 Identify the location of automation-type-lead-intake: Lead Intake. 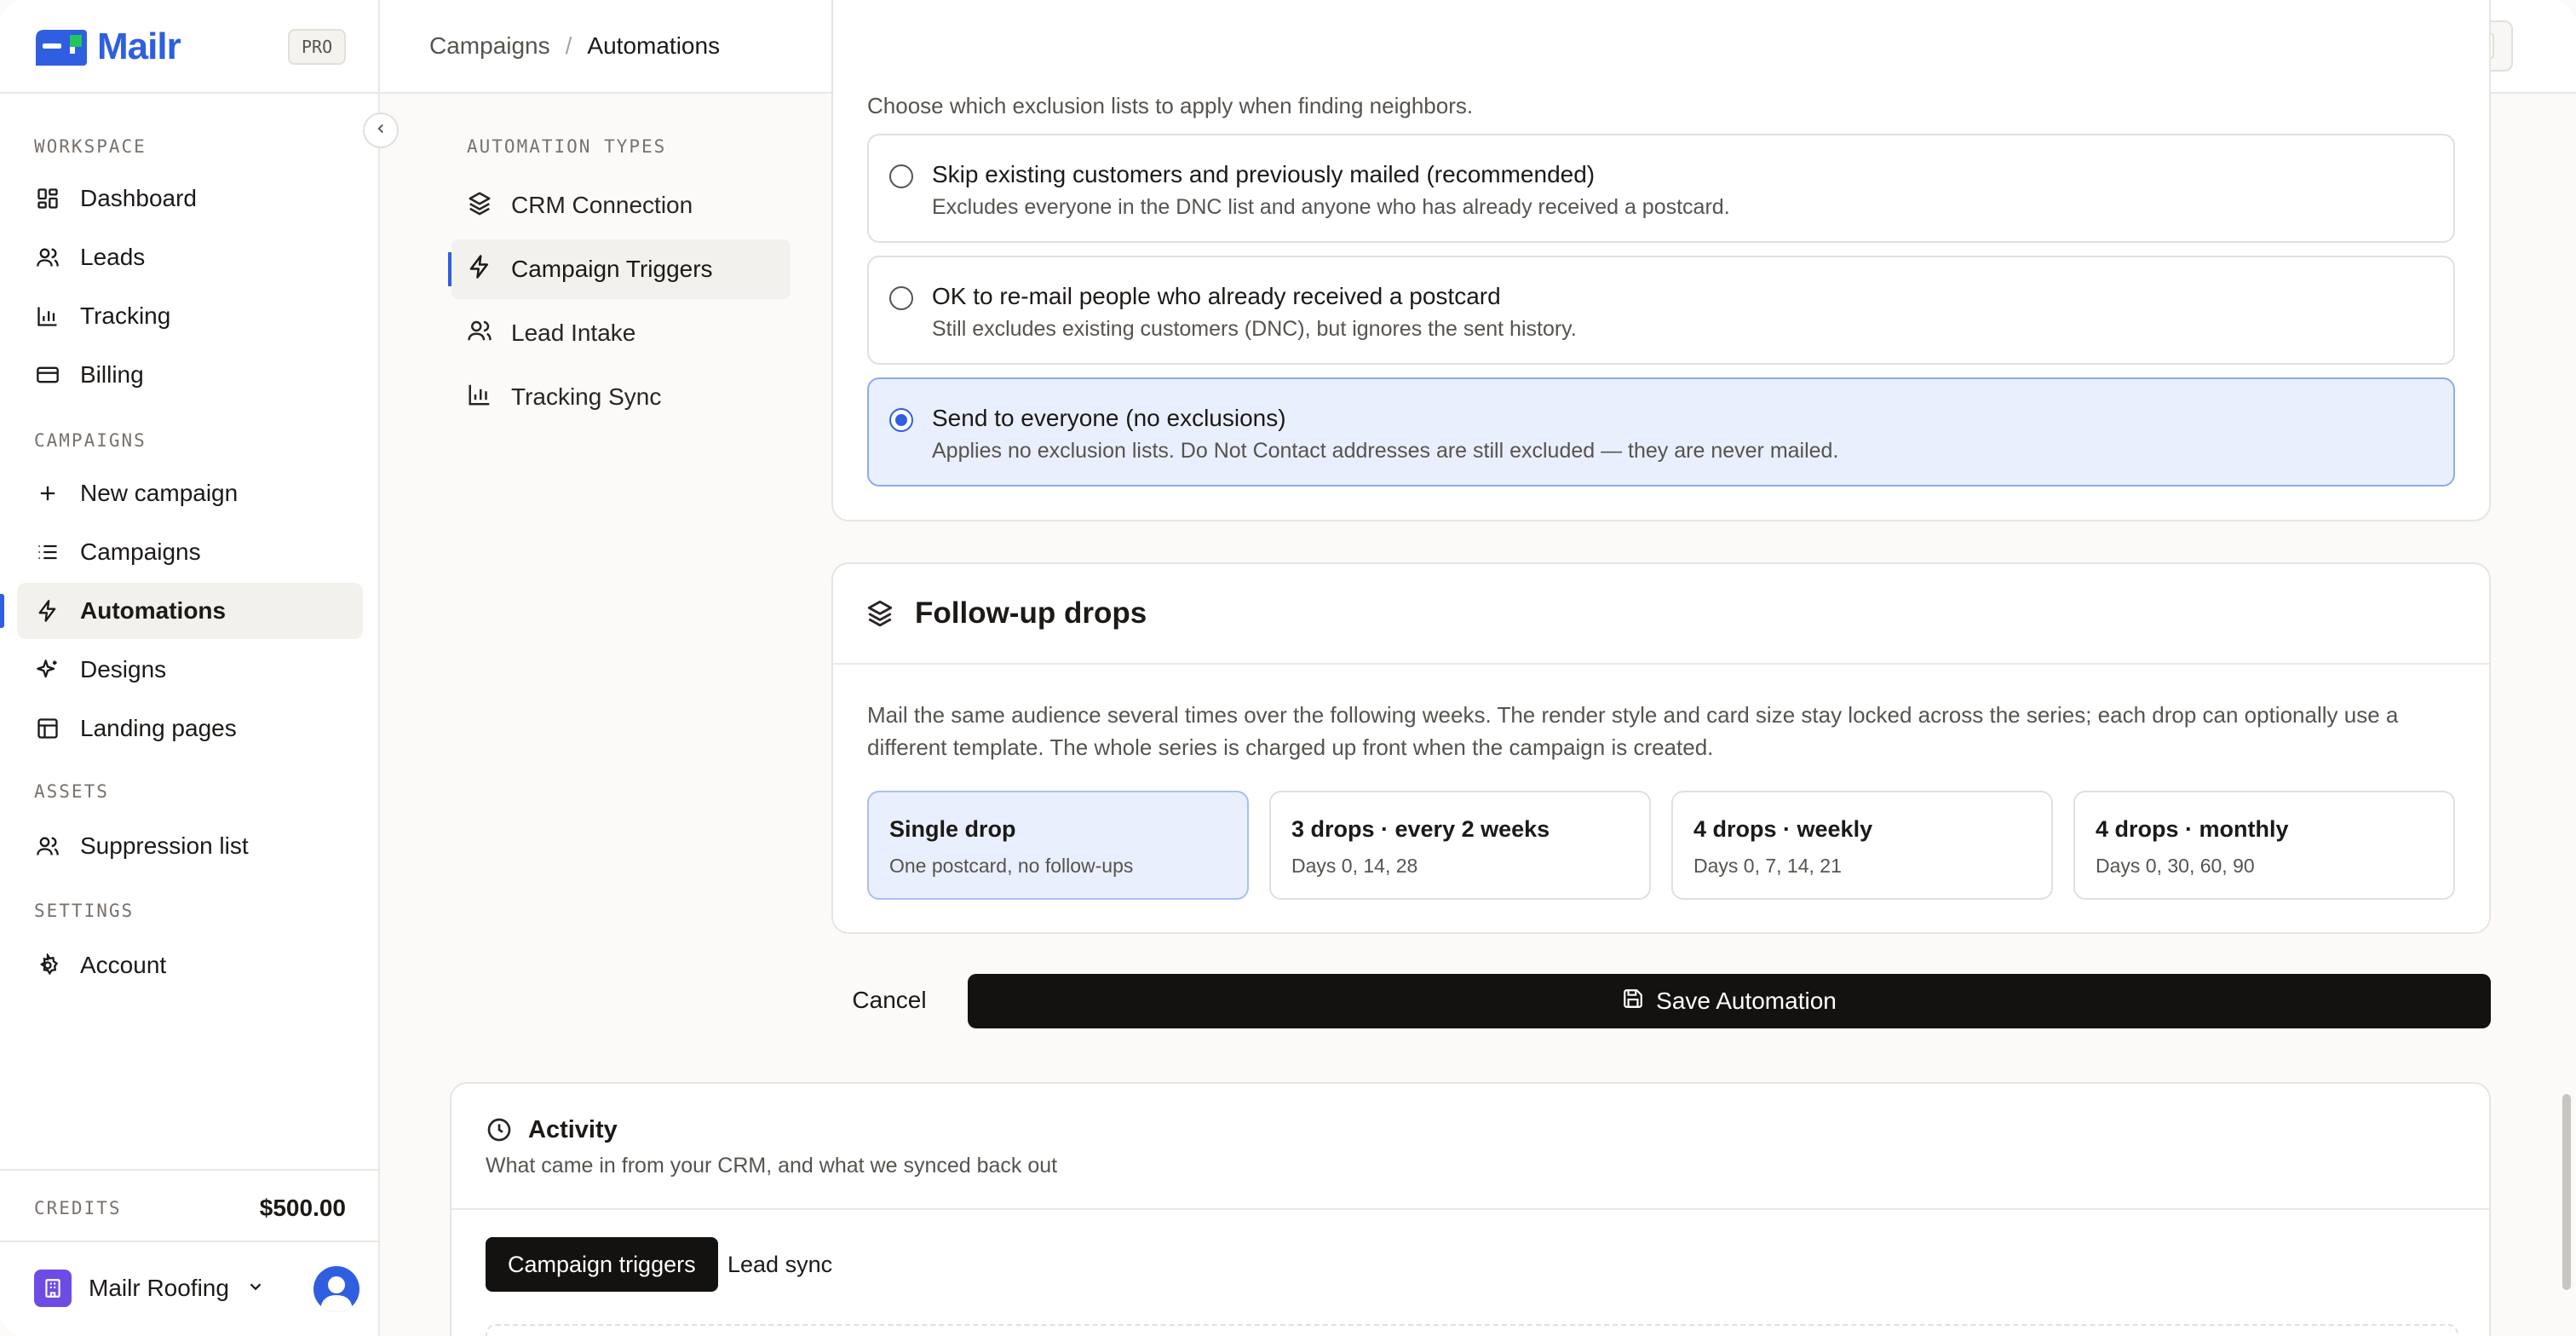
(621, 333).